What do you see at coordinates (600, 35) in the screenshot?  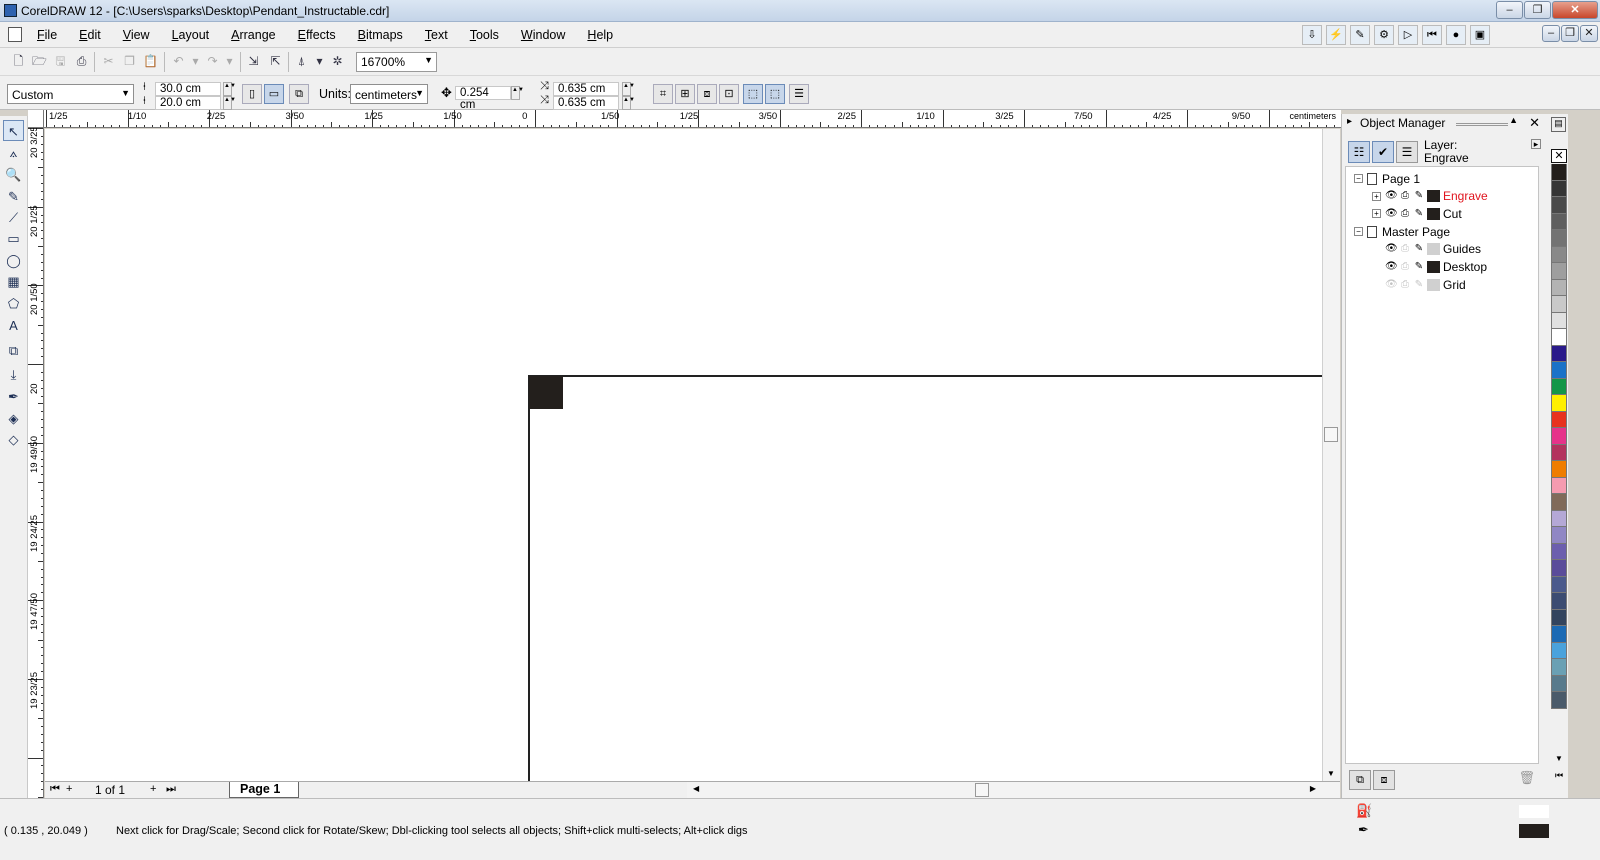 I see `menu-help: Help` at bounding box center [600, 35].